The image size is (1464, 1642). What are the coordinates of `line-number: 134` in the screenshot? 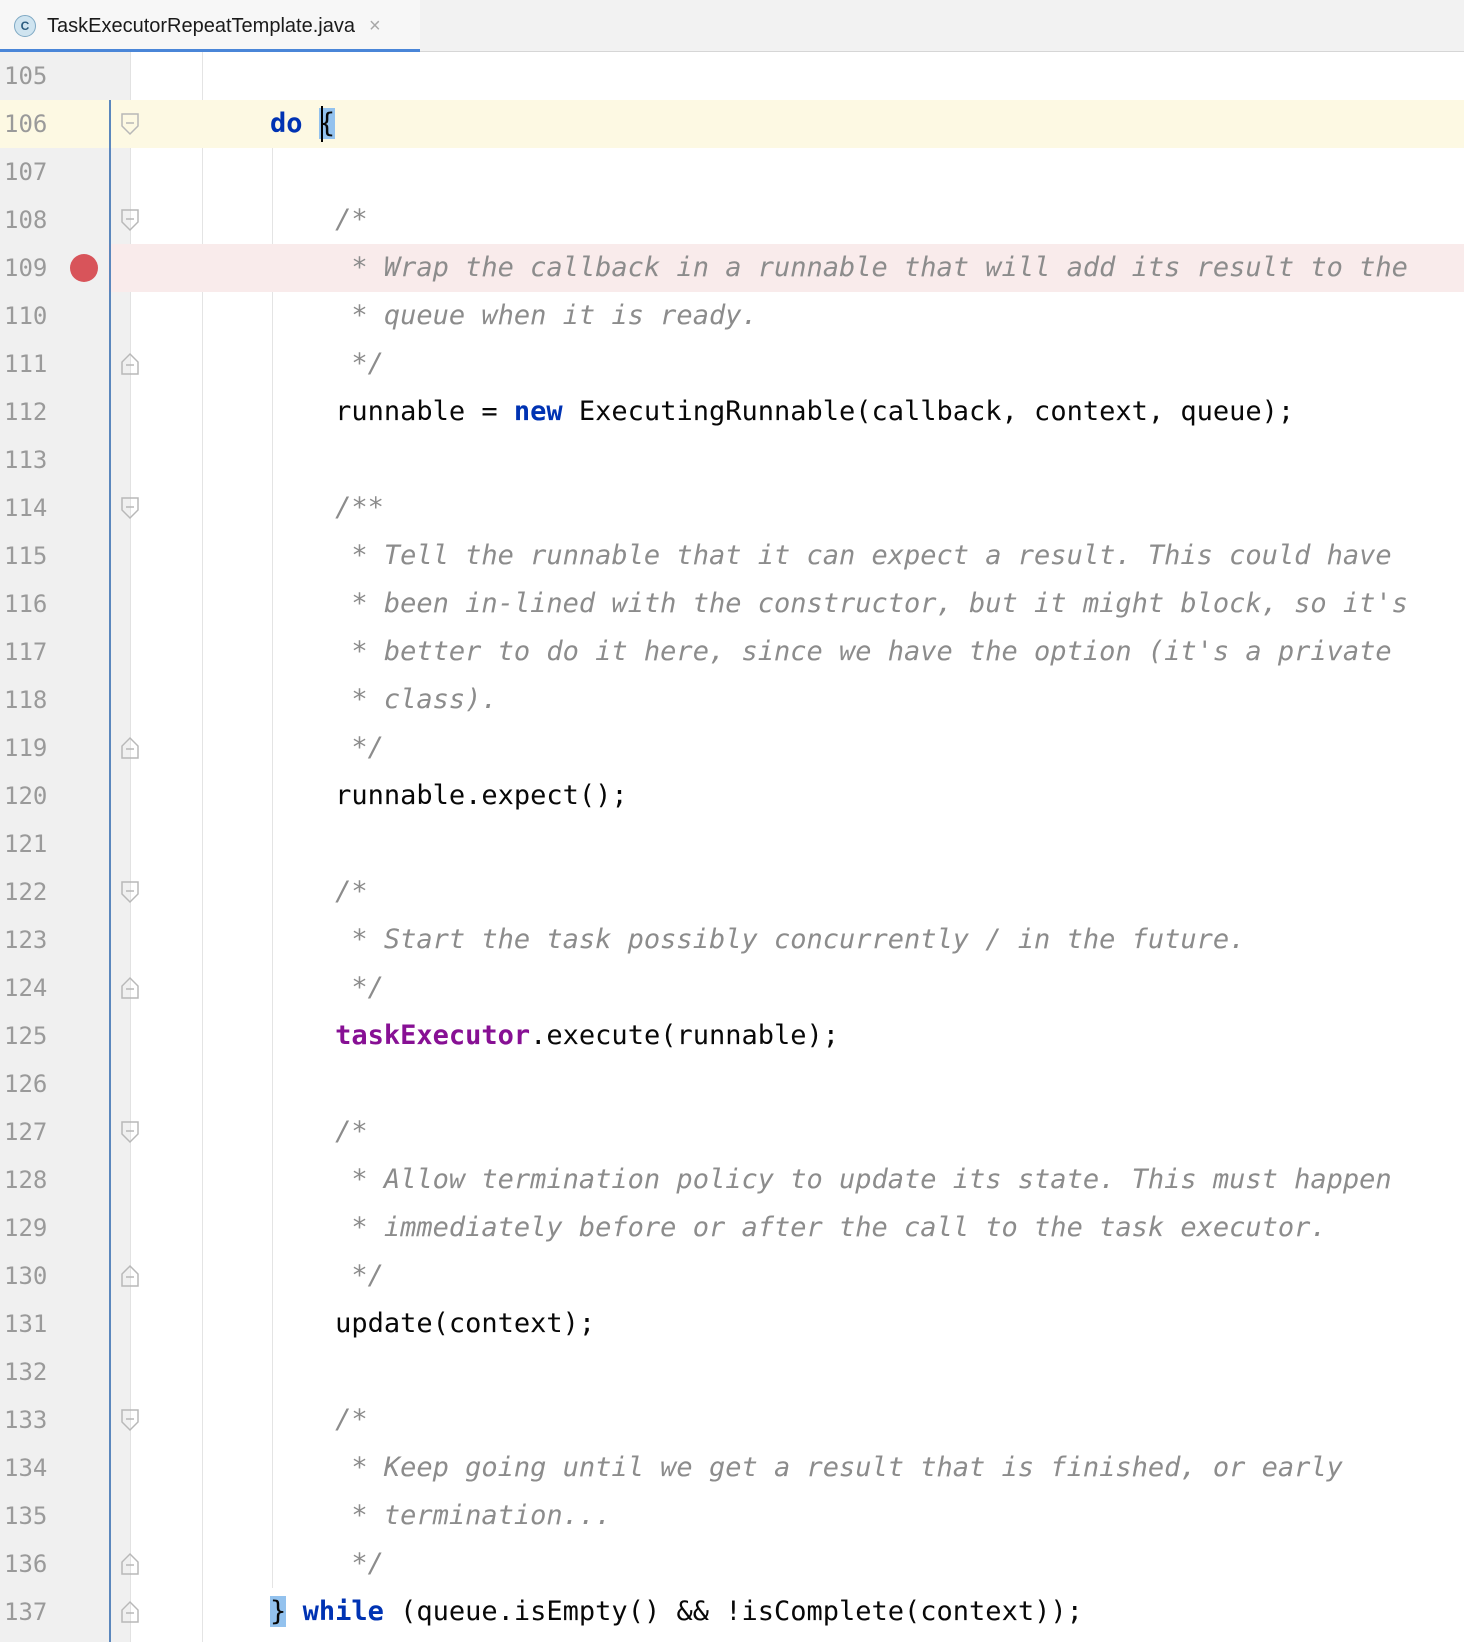 It's located at (26, 1468).